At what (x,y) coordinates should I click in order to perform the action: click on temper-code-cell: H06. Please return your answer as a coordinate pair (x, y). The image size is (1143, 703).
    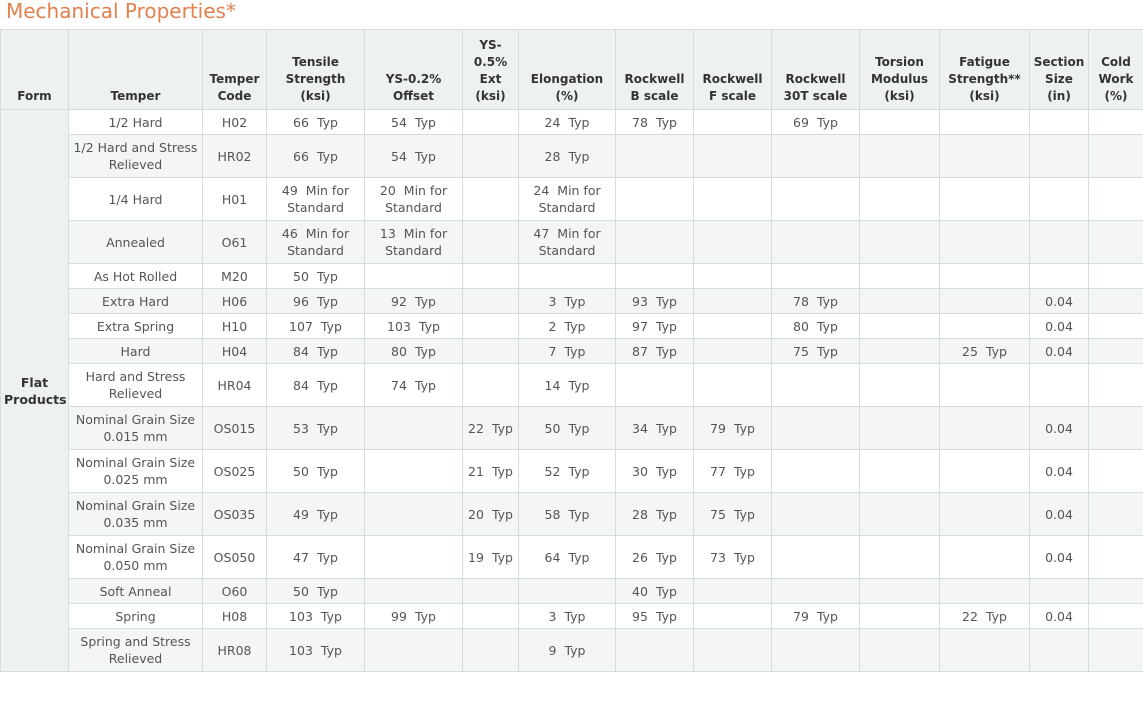
    Looking at the image, I should click on (234, 301).